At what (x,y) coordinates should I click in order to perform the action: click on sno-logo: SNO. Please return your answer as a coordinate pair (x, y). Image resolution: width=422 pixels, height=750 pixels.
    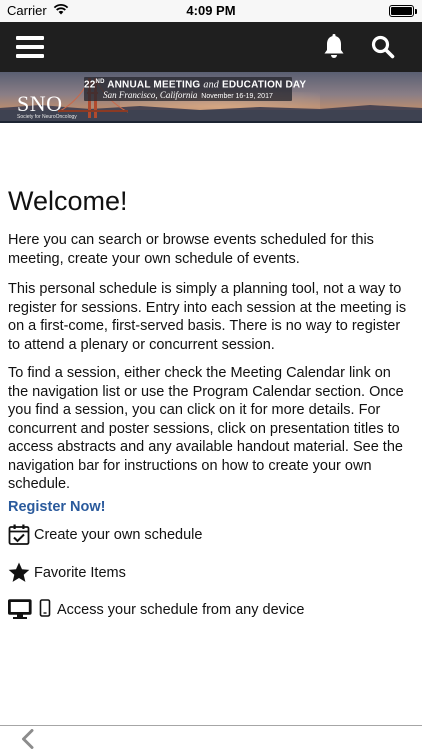
    Looking at the image, I should click on (40, 103).